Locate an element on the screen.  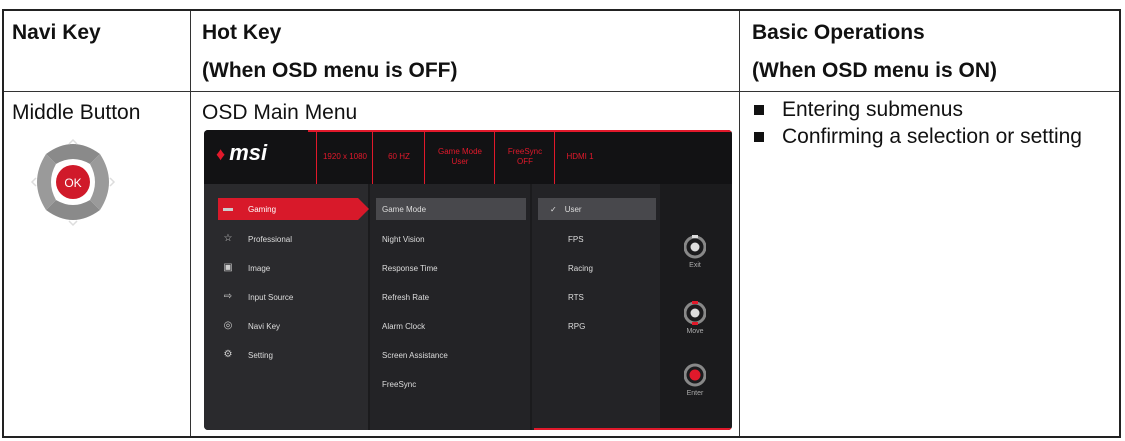
input-source-icon: ⇨ is located at coordinates (228, 296).